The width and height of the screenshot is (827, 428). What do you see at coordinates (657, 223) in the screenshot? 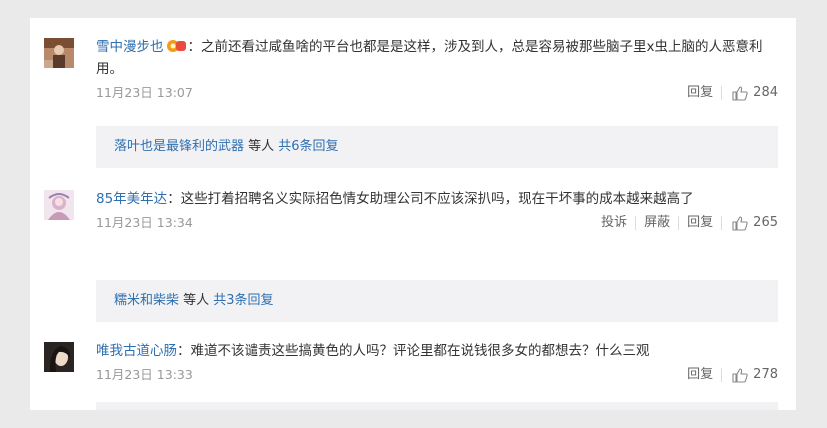
I see `block-button: 屏蔽` at bounding box center [657, 223].